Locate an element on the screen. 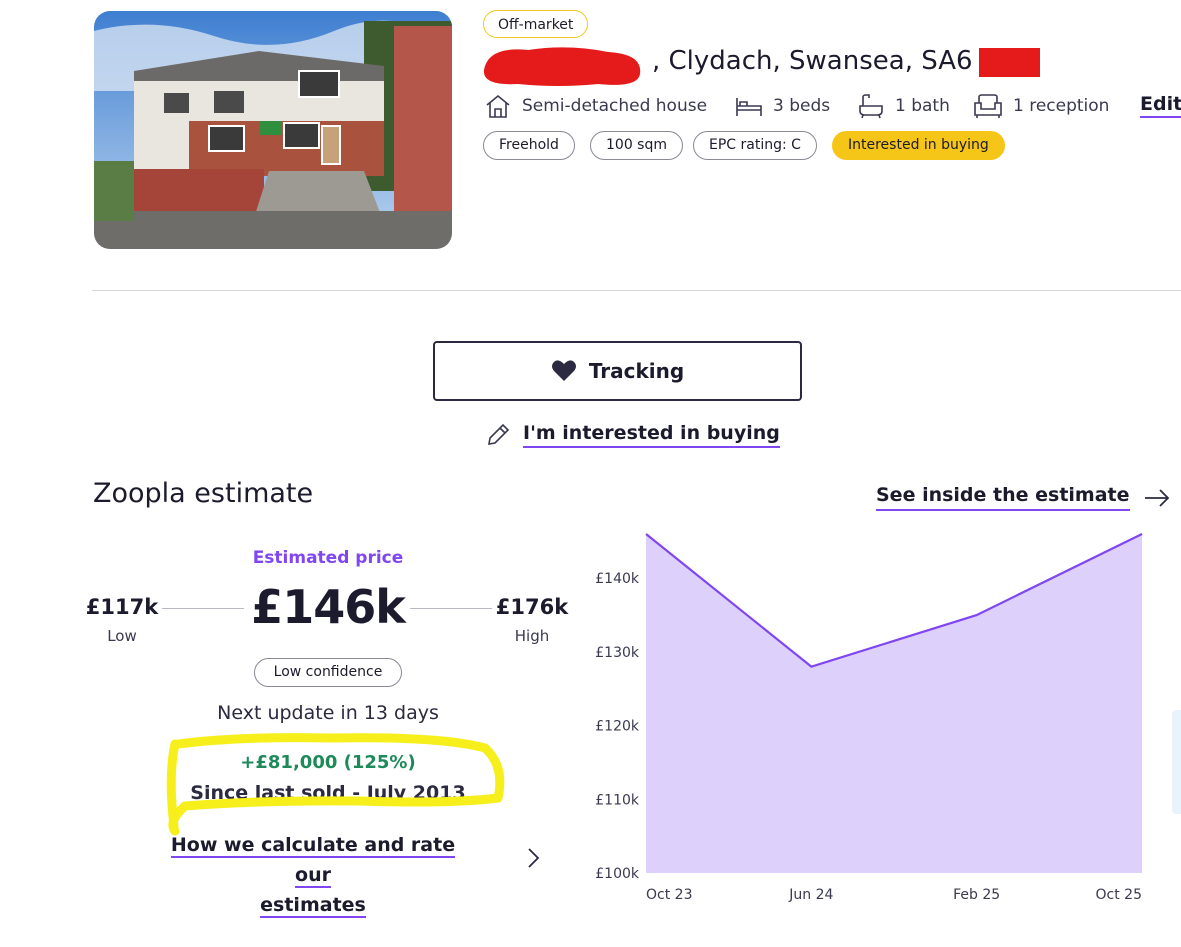 The image size is (1181, 947). interested-label: I'm interested in buying is located at coordinates (651, 435).